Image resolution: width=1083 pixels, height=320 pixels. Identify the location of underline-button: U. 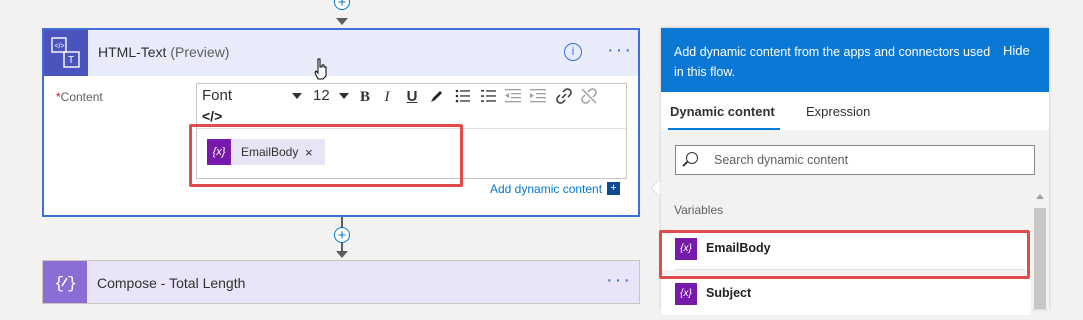
(412, 97).